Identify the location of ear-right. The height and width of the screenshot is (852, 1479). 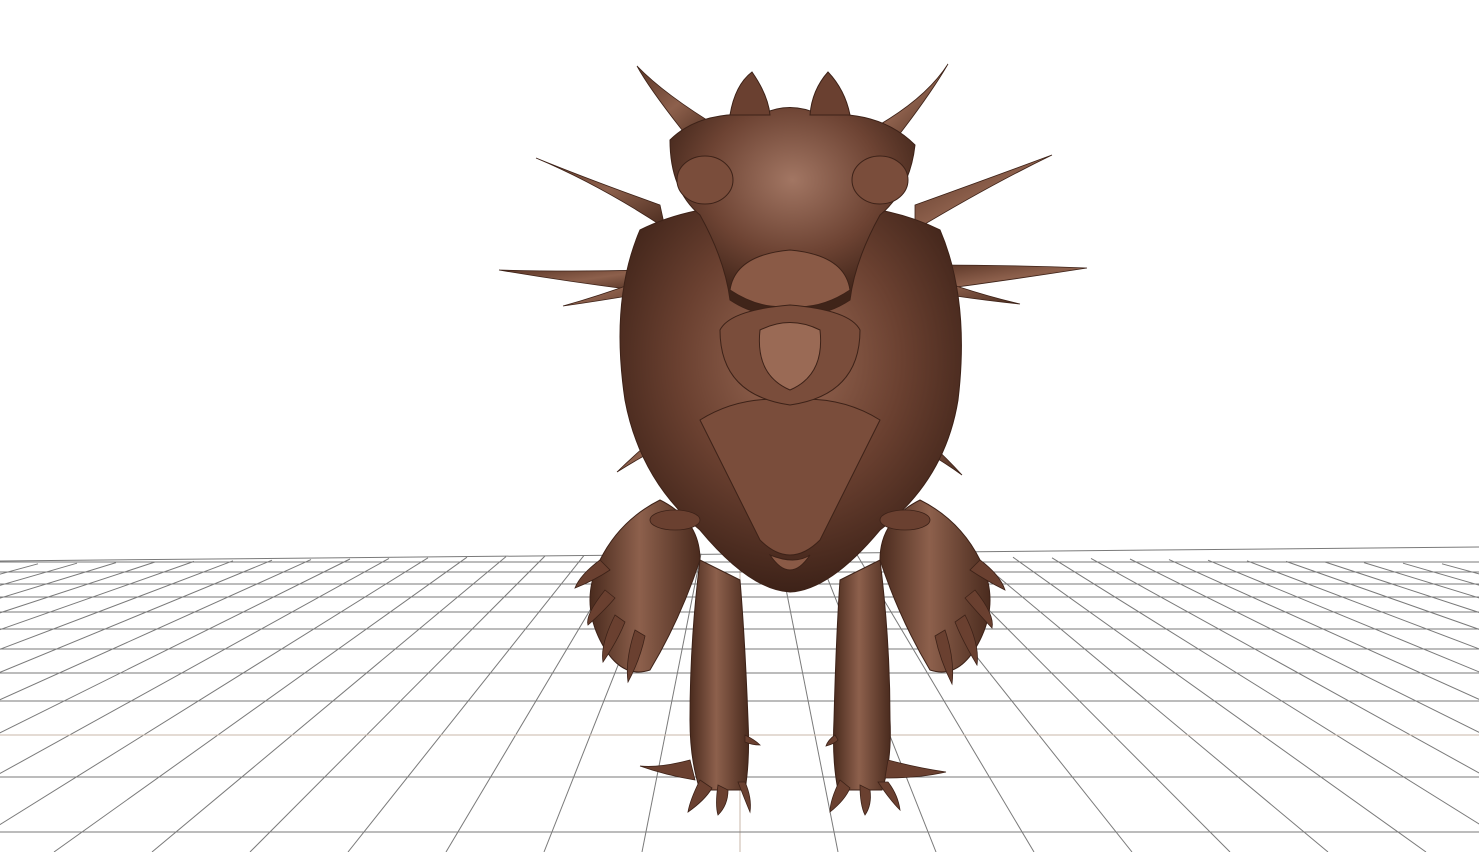
(830, 93).